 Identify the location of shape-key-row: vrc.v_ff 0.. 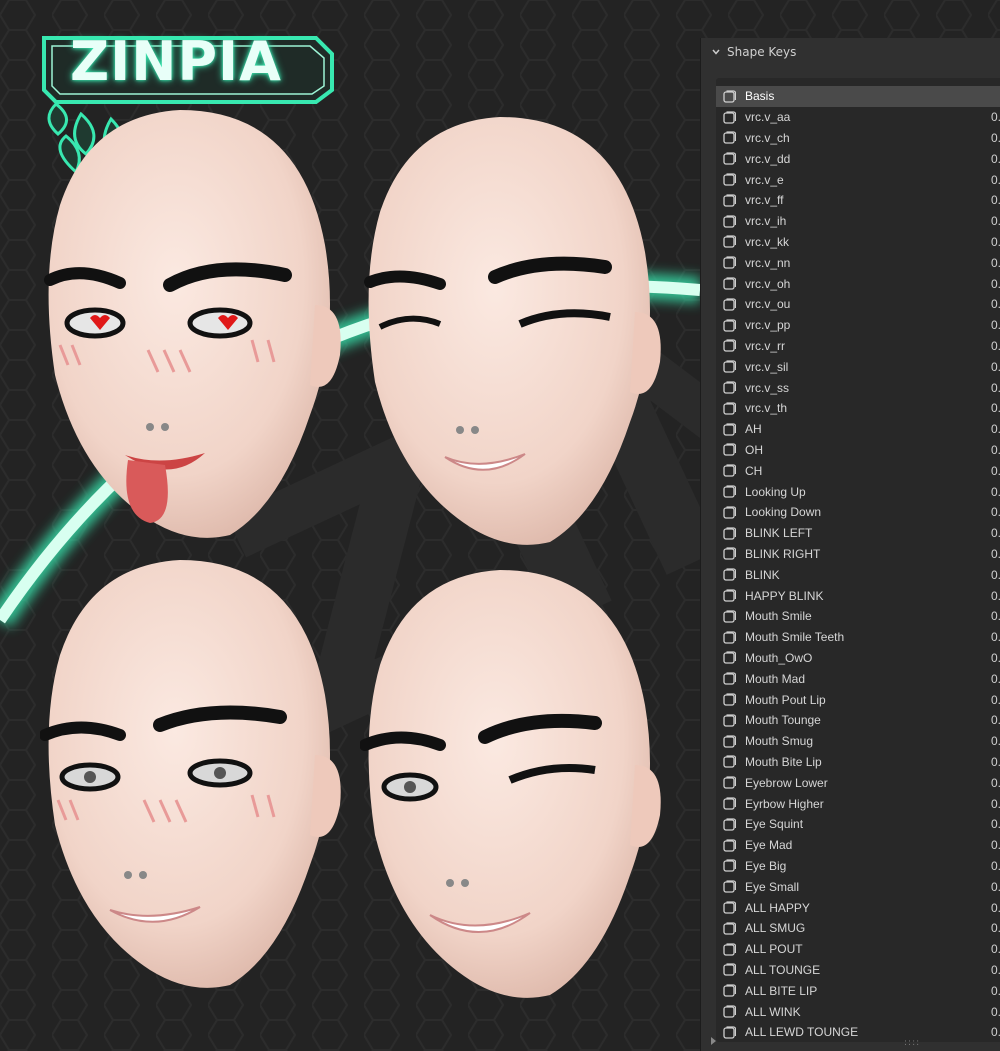
(858, 200).